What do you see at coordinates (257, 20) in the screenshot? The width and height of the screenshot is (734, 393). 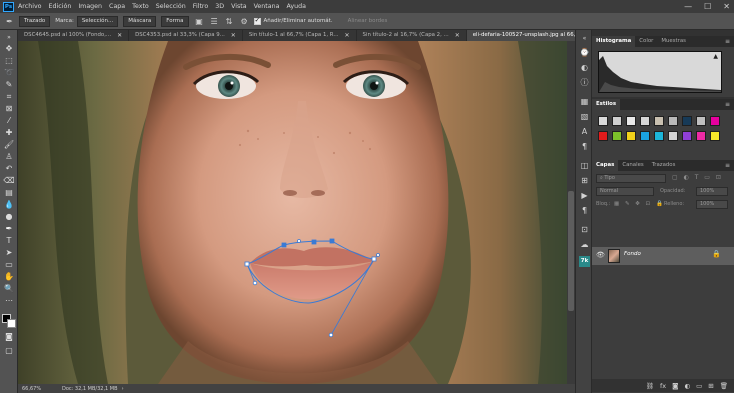 I see `auto-add-delete-checkbox` at bounding box center [257, 20].